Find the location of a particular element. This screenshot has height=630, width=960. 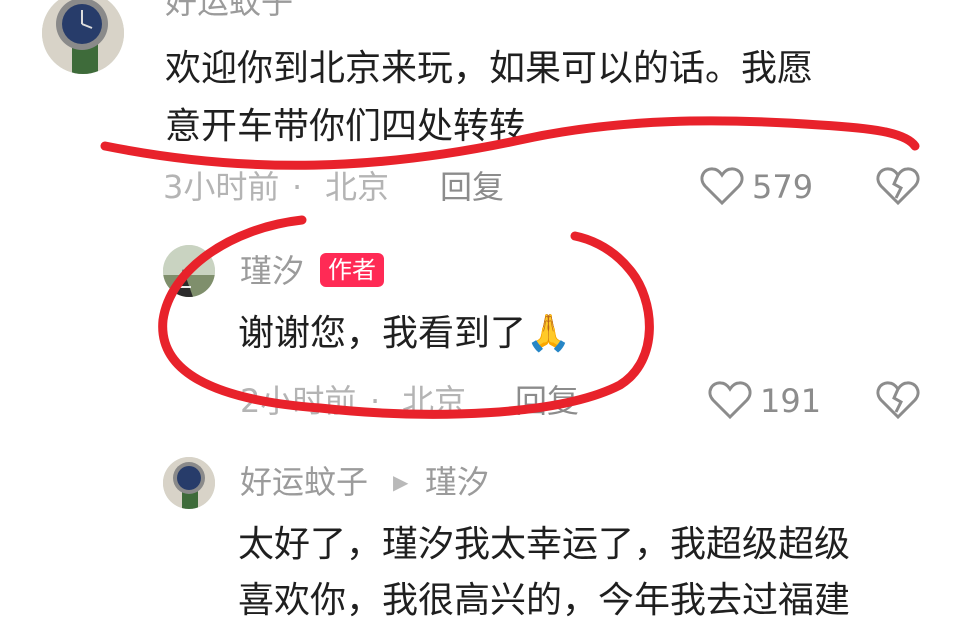

comment-text-line: 太好了，瑾汐我太幸运了，我超级超级 is located at coordinates (544, 544).